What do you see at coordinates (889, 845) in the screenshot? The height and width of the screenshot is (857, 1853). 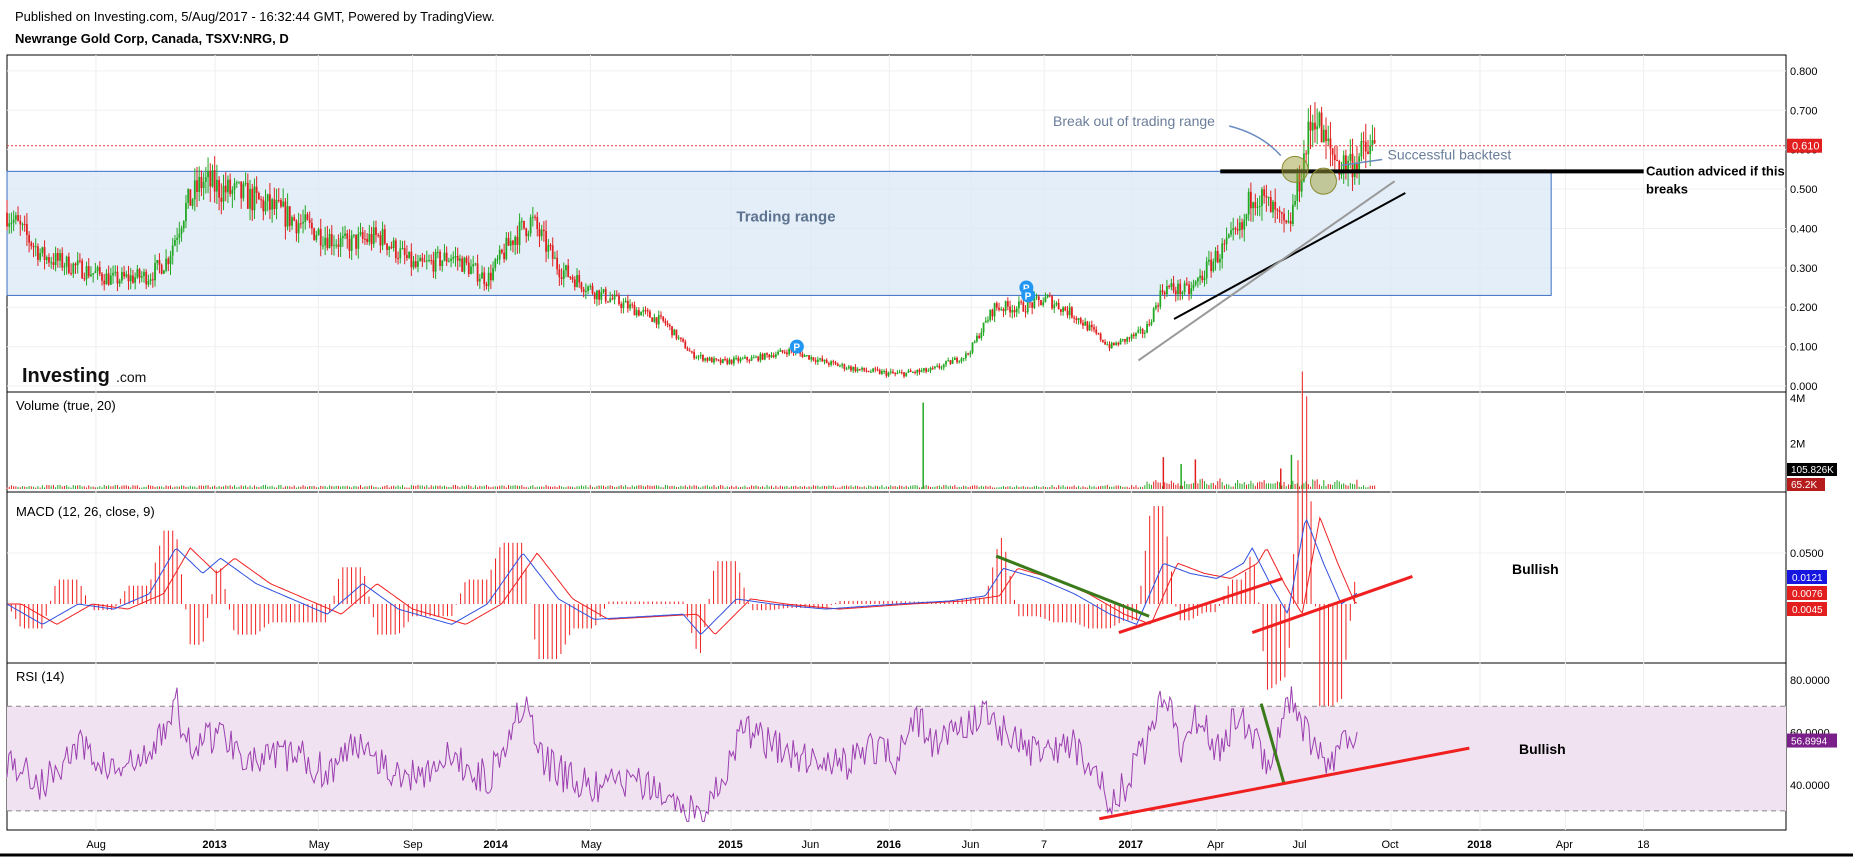 I see `x-tick-label: 2016` at bounding box center [889, 845].